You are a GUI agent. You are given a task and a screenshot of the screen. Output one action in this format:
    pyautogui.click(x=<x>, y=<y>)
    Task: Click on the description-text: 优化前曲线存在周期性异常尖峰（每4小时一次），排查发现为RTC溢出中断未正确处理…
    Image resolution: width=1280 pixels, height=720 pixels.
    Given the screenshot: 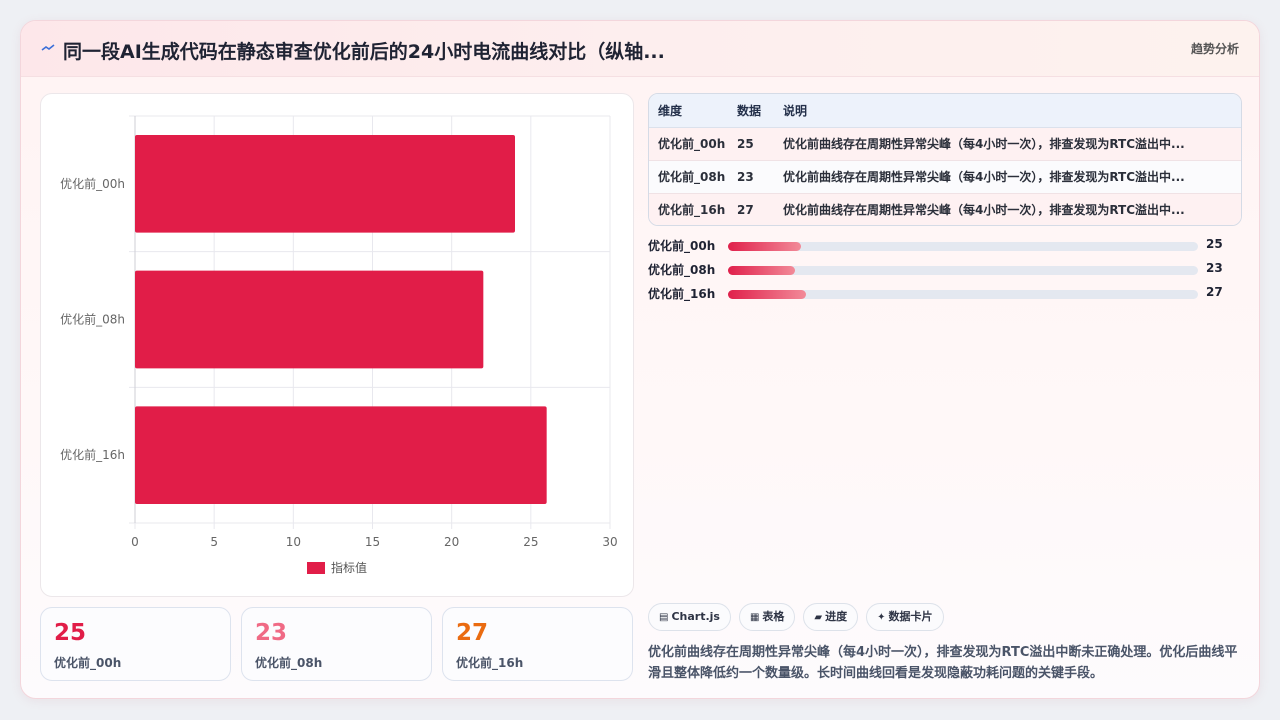 What is the action you would take?
    pyautogui.click(x=943, y=663)
    